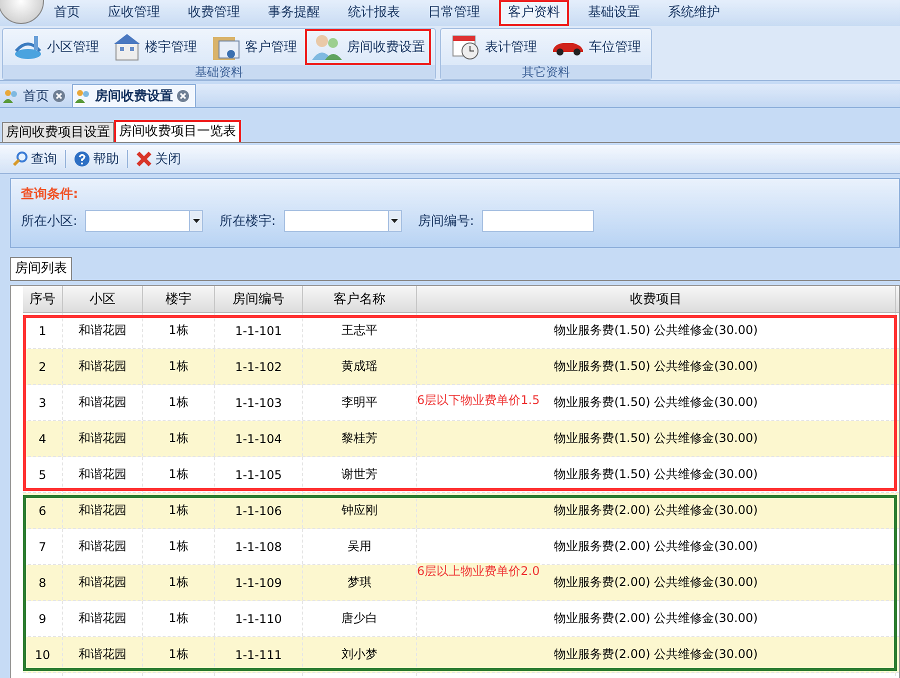  Describe the element at coordinates (656, 299) in the screenshot. I see `column-header: 收费项目` at that location.